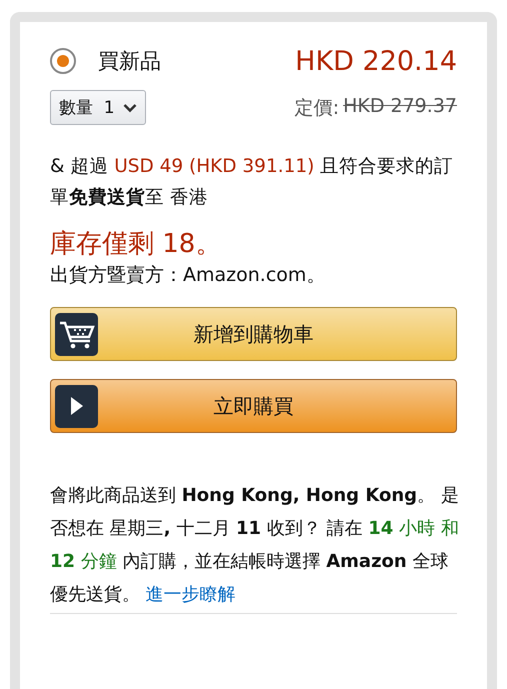 Image resolution: width=507 pixels, height=689 pixels. What do you see at coordinates (253, 406) in the screenshot?
I see `buy-now-button: 立即購買` at bounding box center [253, 406].